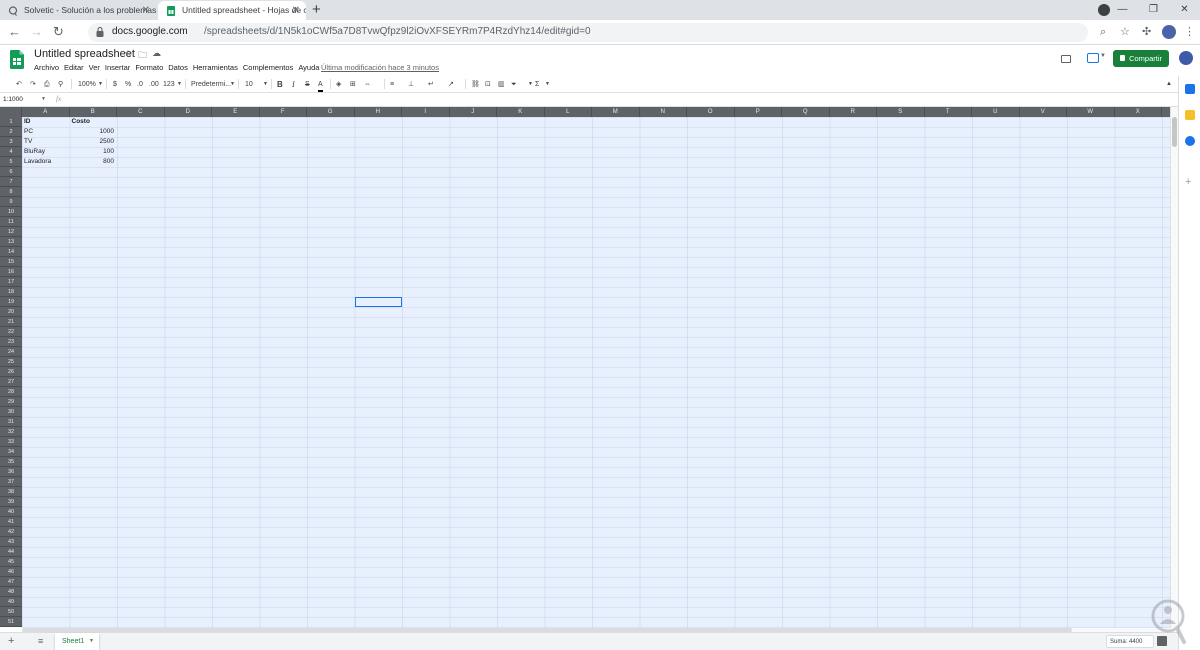  Describe the element at coordinates (11, 432) in the screenshot. I see `row-header-32: 32` at that location.